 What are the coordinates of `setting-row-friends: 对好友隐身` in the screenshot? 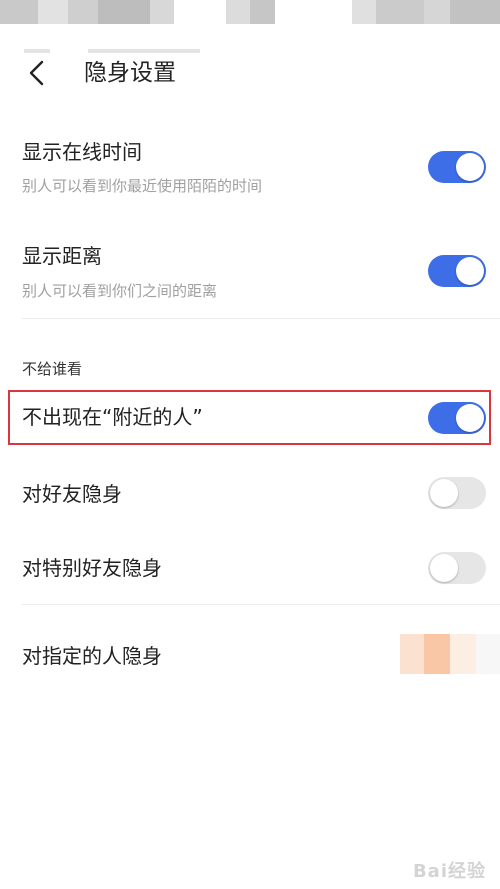 It's located at (250, 495).